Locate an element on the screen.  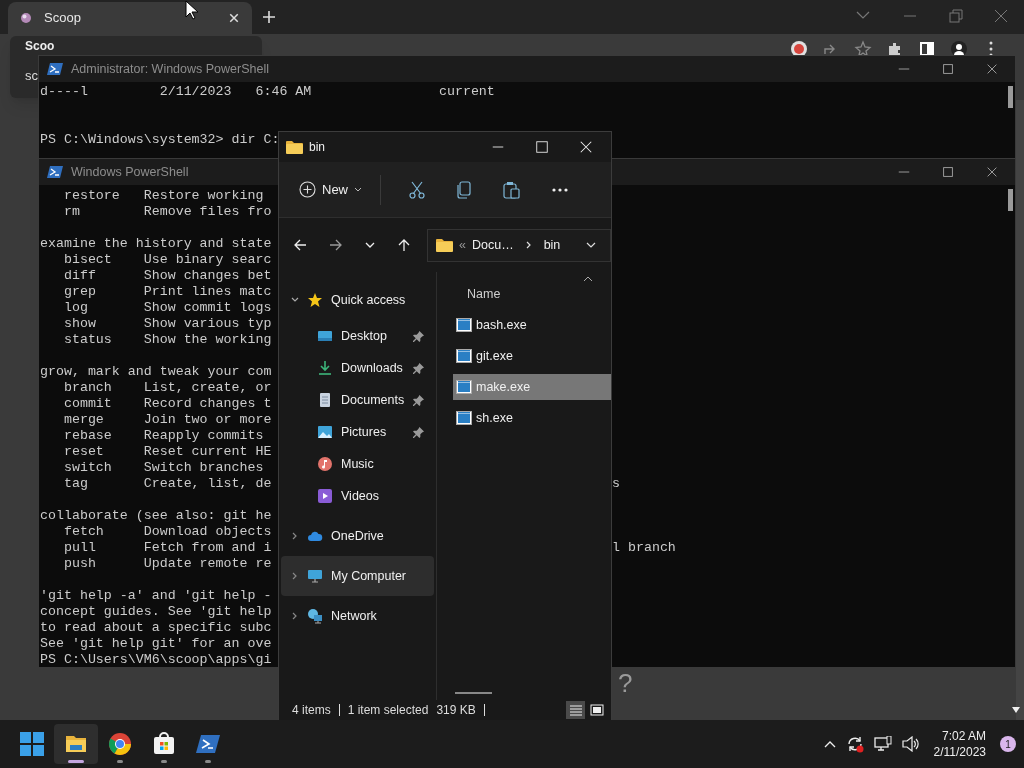
terminal-line: restore Restore working is located at coordinates (163, 195).